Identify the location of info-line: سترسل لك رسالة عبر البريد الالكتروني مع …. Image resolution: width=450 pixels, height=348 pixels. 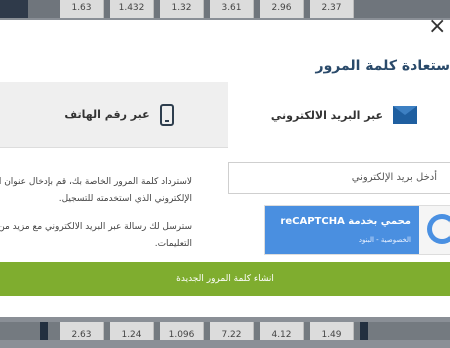
(96, 227).